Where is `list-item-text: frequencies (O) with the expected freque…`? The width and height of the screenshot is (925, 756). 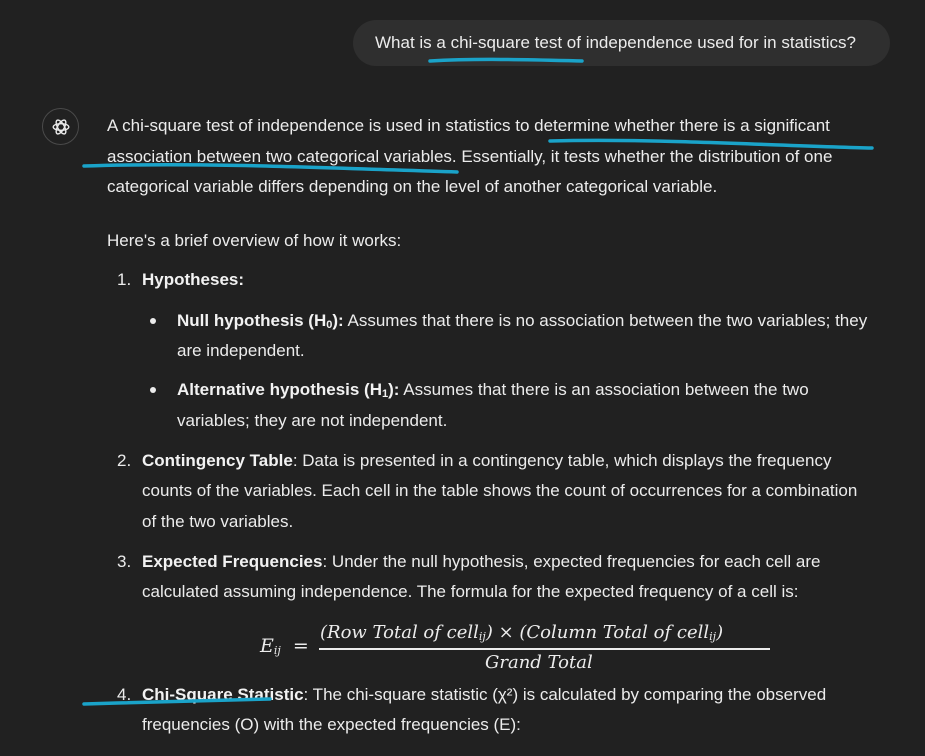 list-item-text: frequencies (O) with the expected freque… is located at coordinates (331, 724).